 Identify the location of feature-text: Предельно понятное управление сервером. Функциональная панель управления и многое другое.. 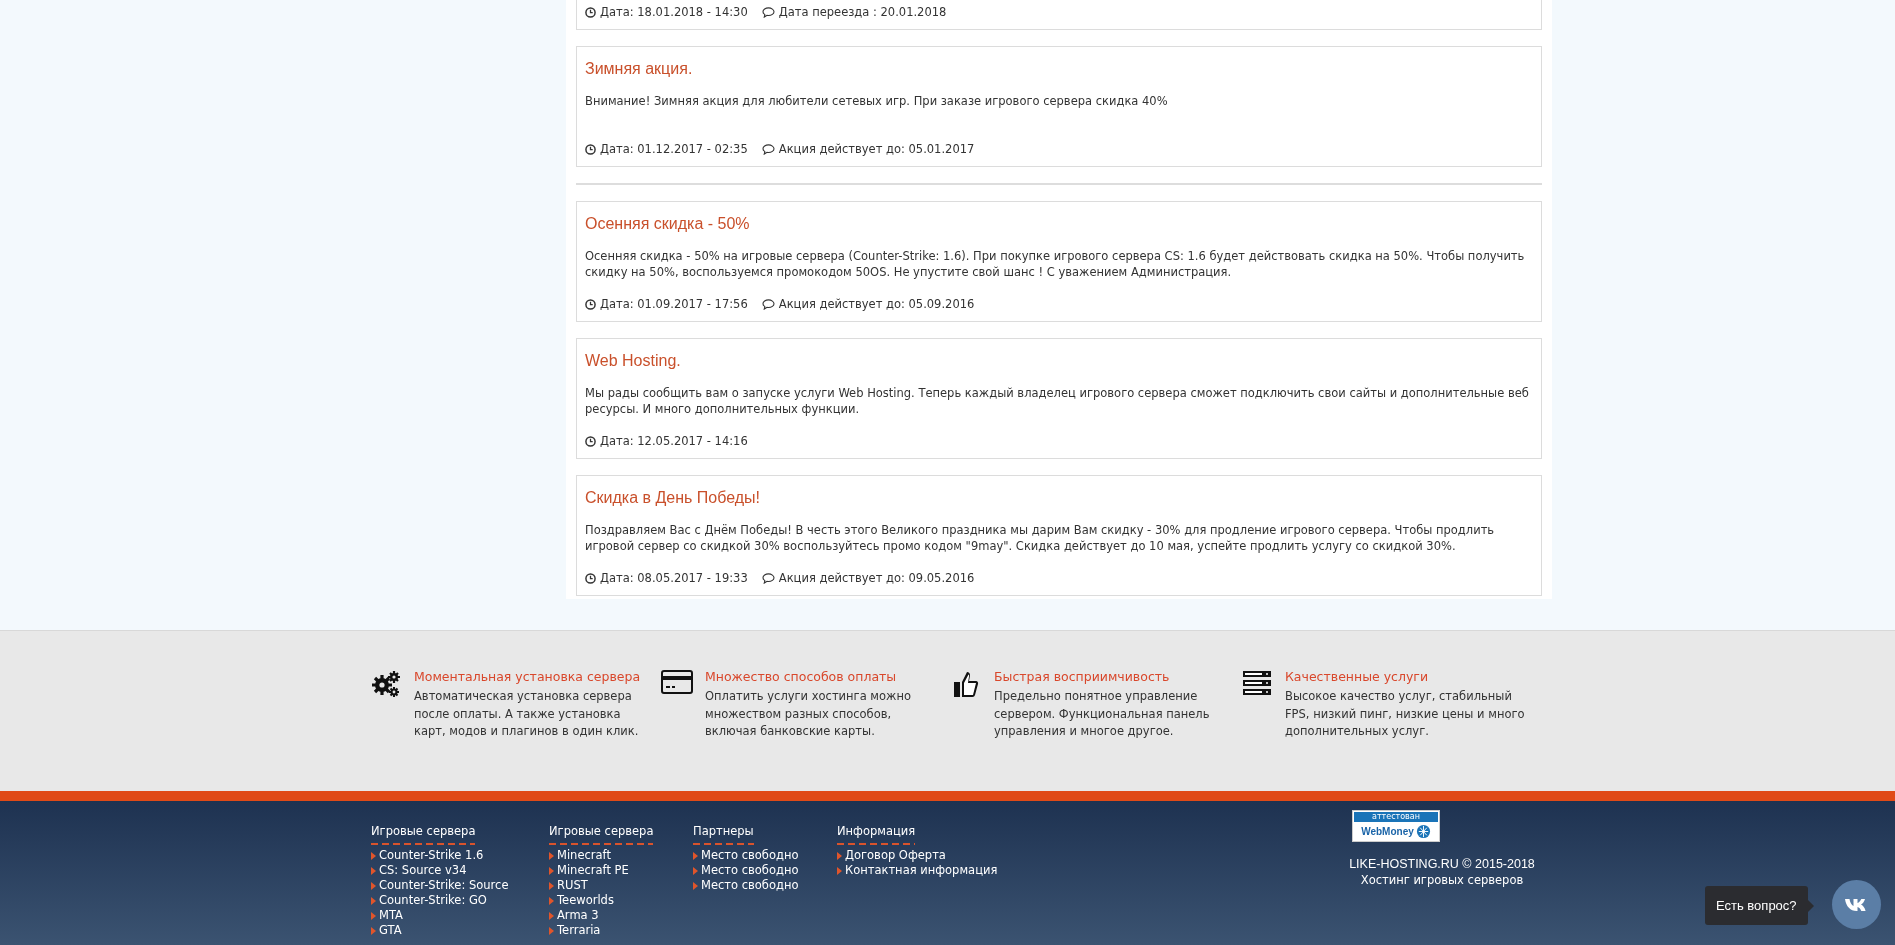
(1102, 714).